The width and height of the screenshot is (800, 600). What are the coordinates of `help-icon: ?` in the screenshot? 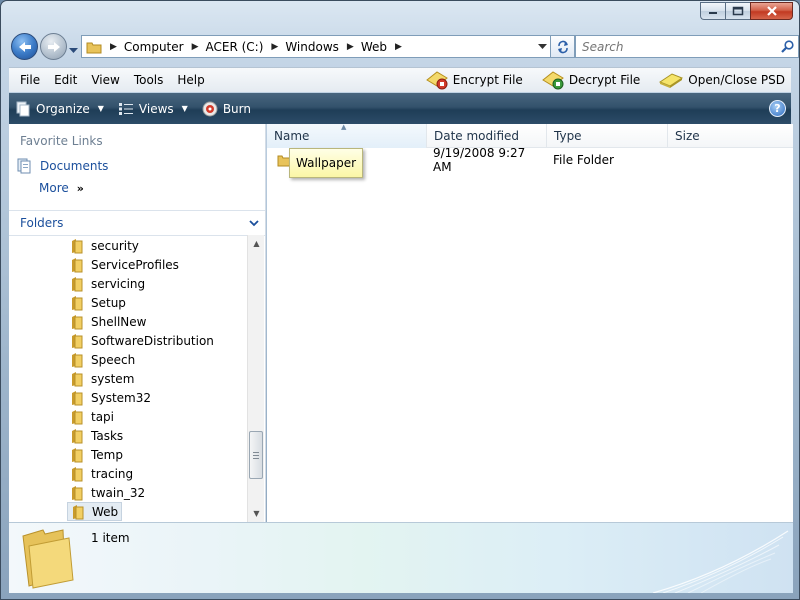 It's located at (777, 108).